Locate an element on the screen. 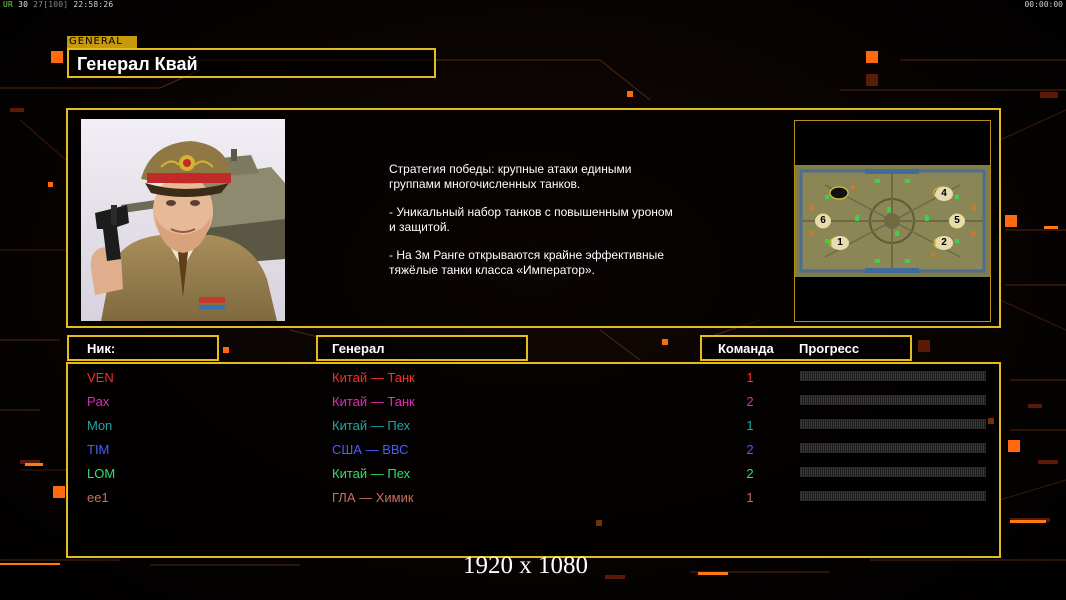 Image resolution: width=1066 pixels, height=600 pixels. map-preview: 4 6 5 1 2 is located at coordinates (892, 221).